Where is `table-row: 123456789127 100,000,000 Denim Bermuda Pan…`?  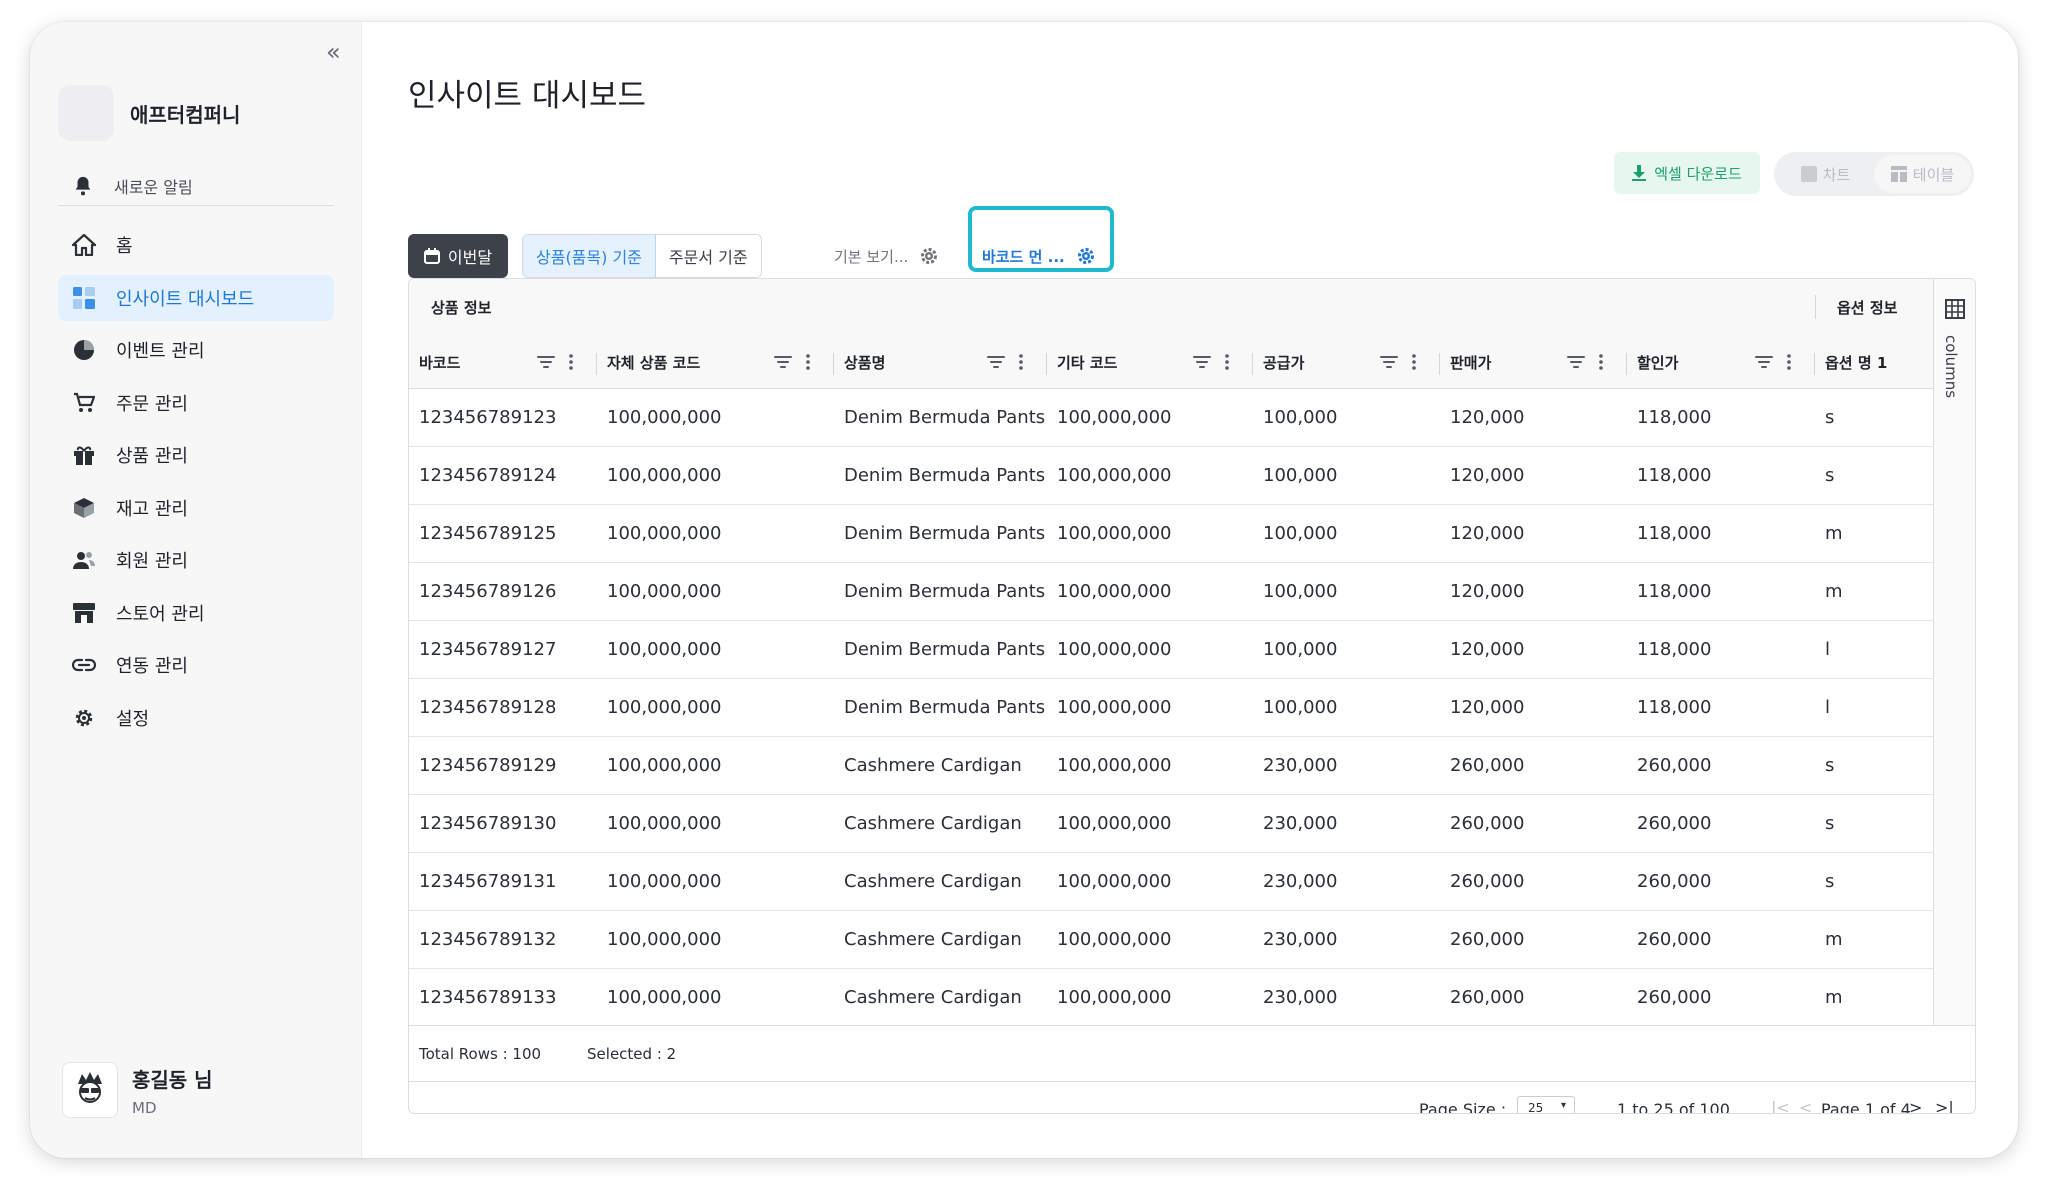 table-row: 123456789127 100,000,000 Denim Bermuda Pan… is located at coordinates (1171, 650).